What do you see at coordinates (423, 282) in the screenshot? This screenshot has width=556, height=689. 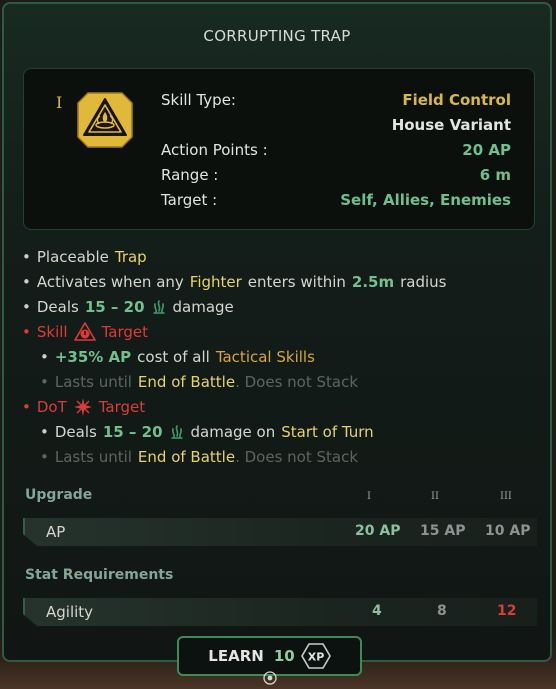 I see `effect-text: radius` at bounding box center [423, 282].